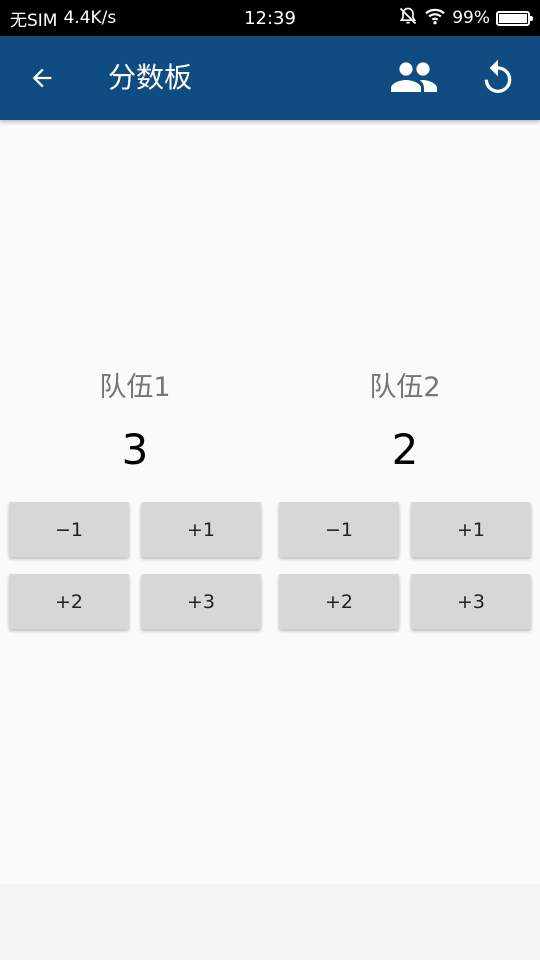 The height and width of the screenshot is (960, 540). Describe the element at coordinates (405, 449) in the screenshot. I see `team-score: 2` at that location.